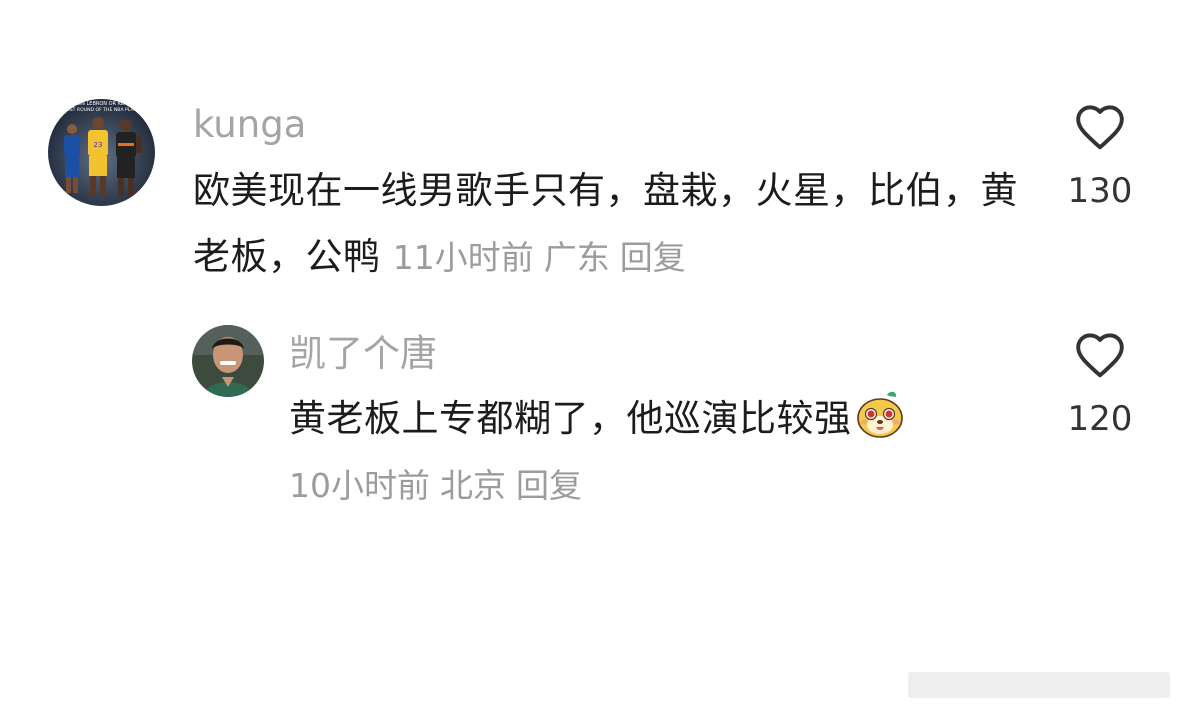 The image size is (1179, 711). What do you see at coordinates (101, 110) in the screenshot?
I see `avatar-caption-line2: FIRST ROUND OF THE NBA PLAYO` at bounding box center [101, 110].